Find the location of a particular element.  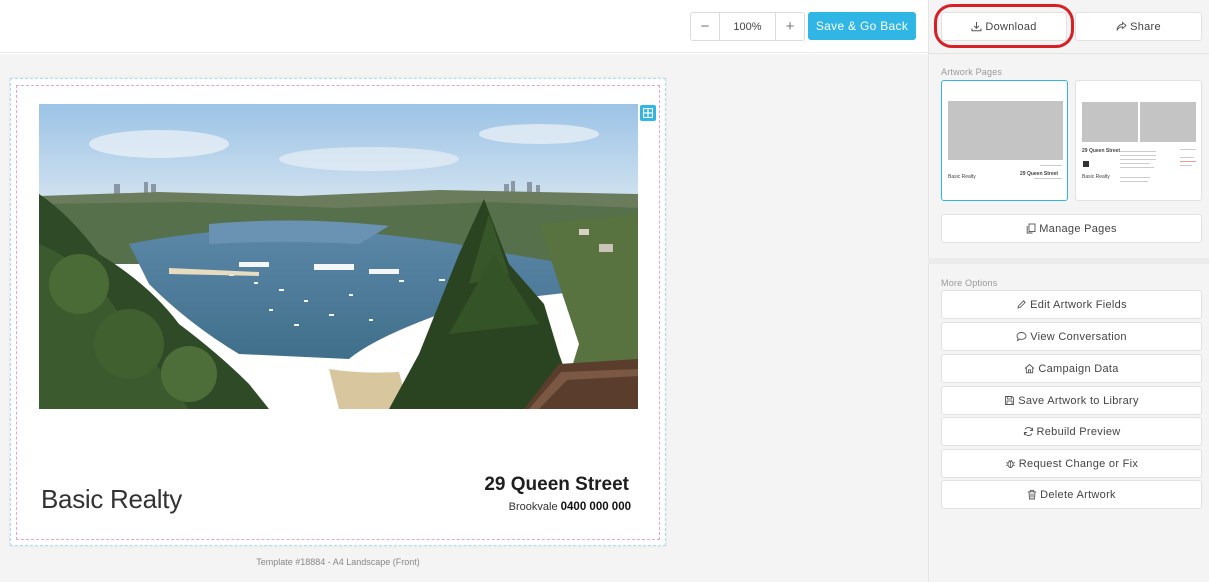

view-conversation-button: View Conversation is located at coordinates (1071, 336).